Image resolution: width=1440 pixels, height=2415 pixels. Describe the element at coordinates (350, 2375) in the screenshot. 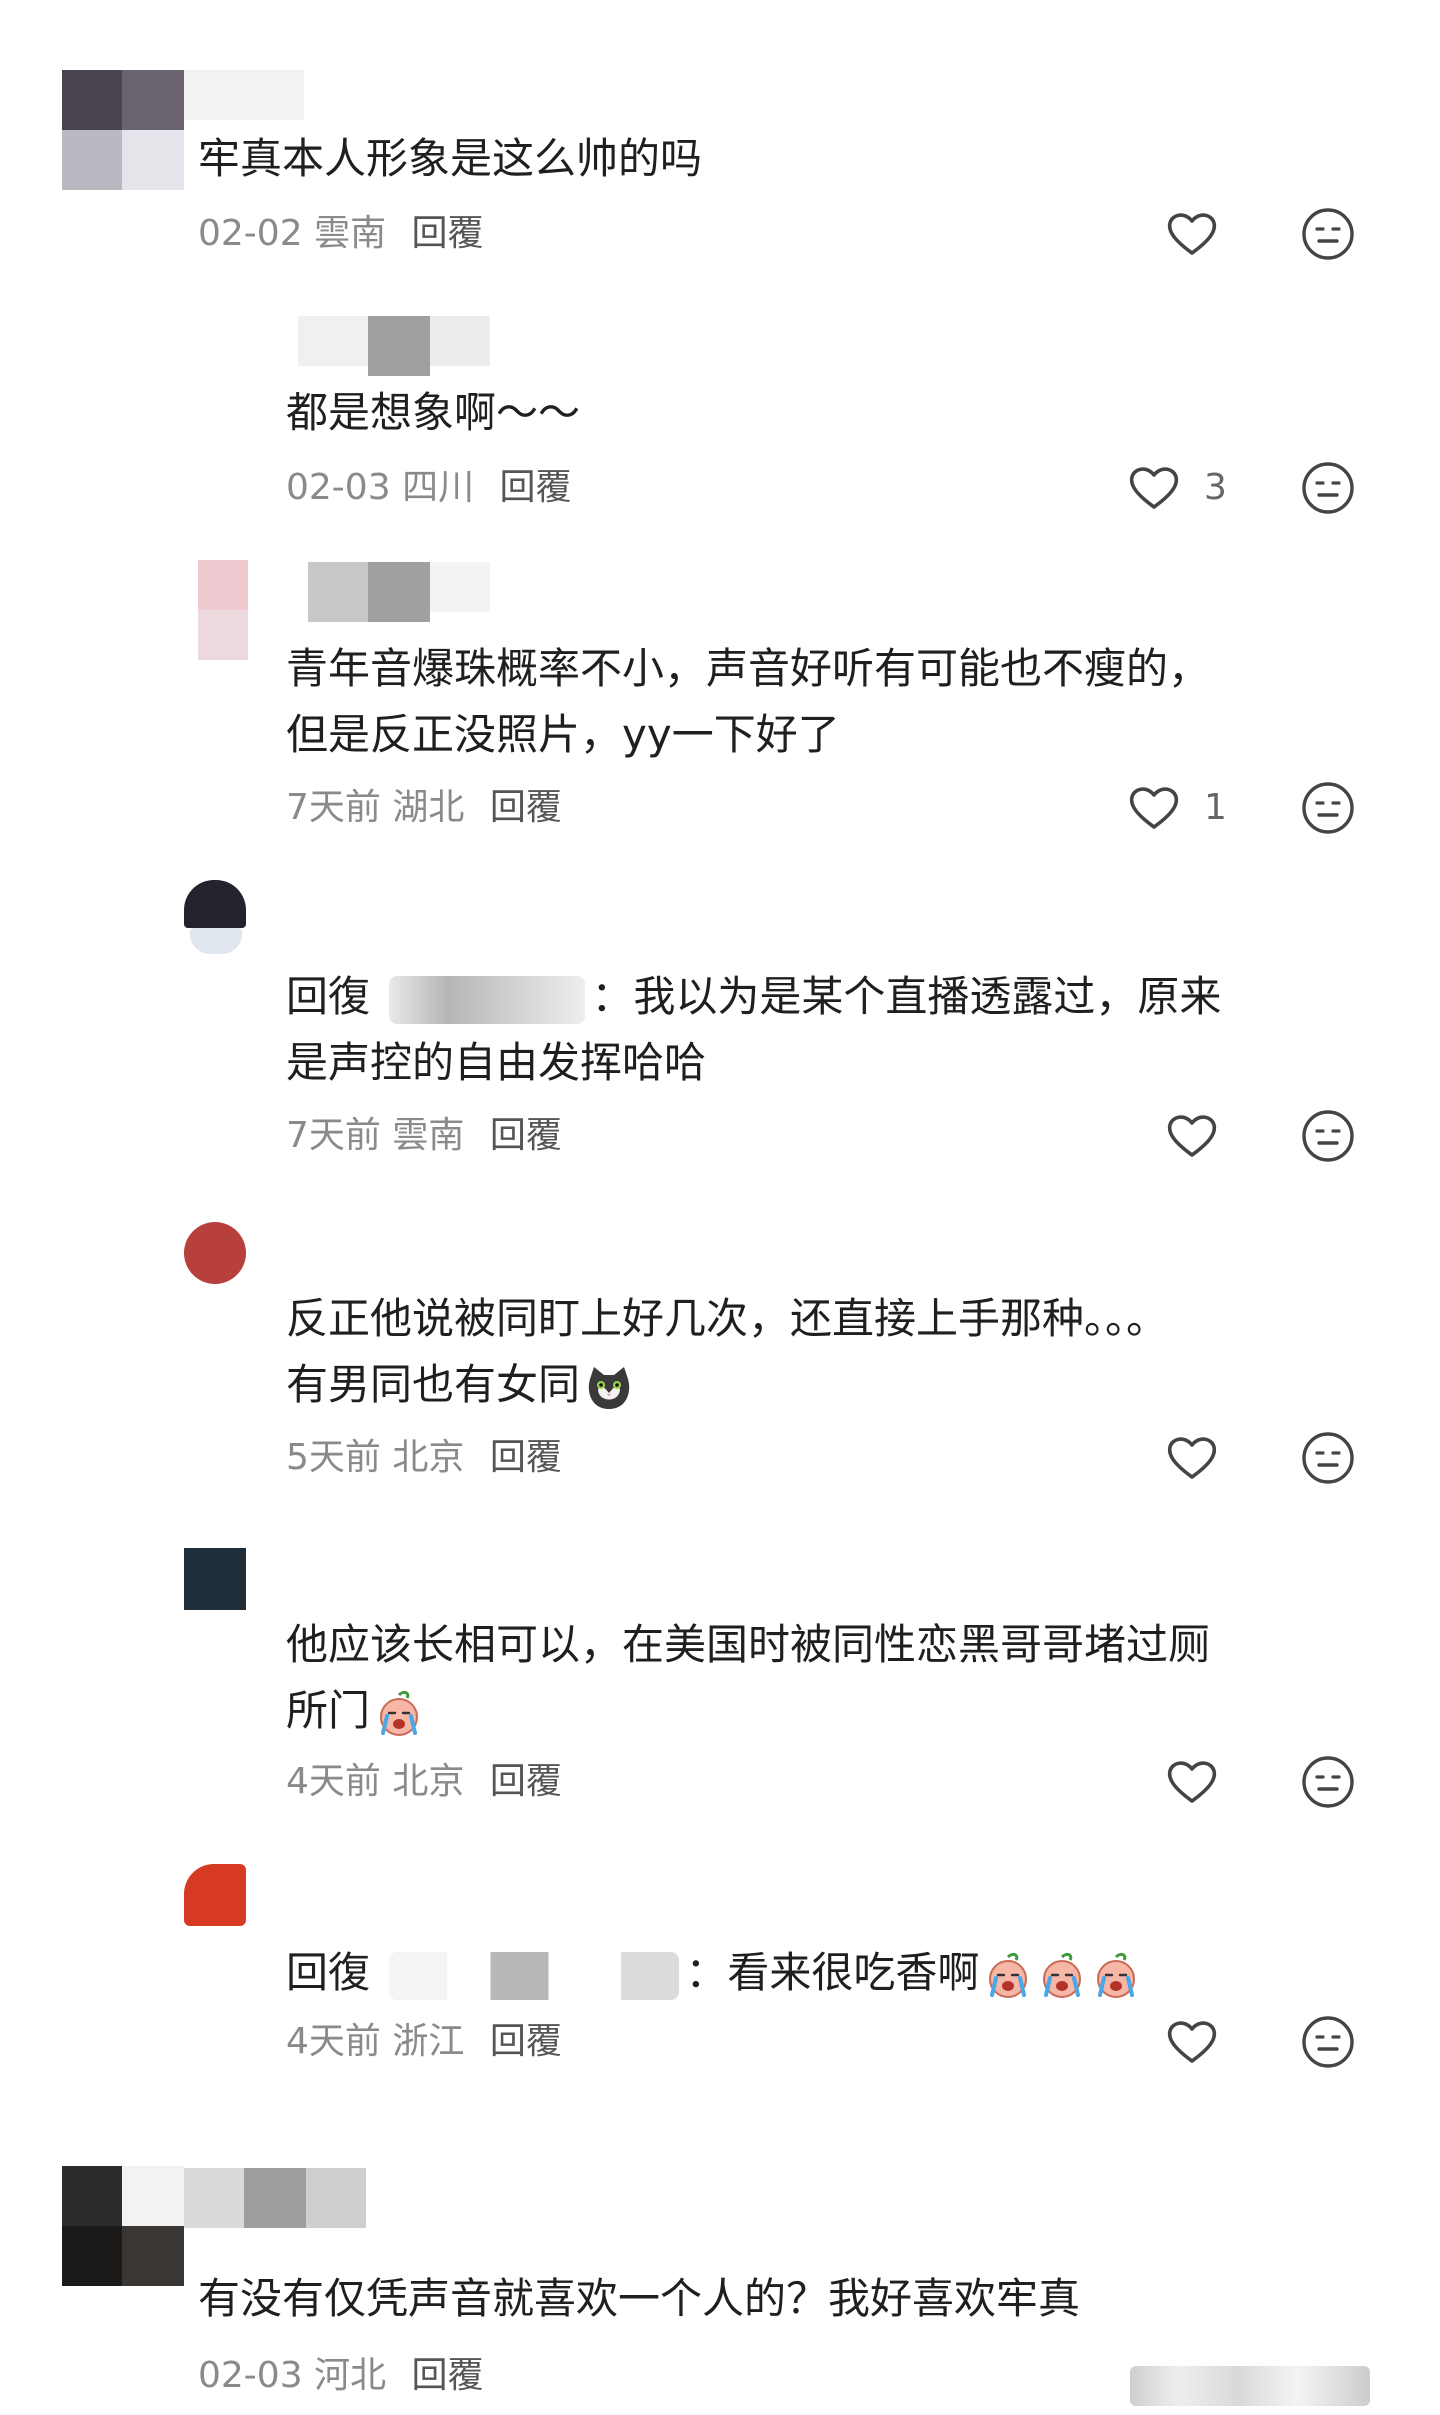

I see `comment-region: 河北` at that location.